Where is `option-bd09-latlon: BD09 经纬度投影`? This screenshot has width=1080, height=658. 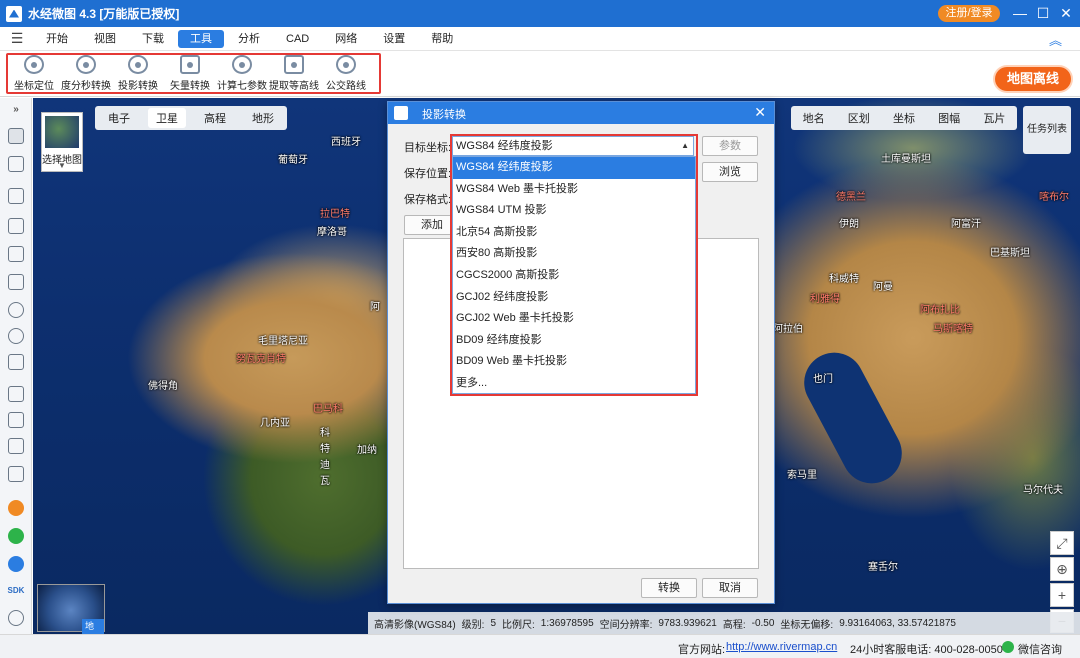
option-bd09-latlon: BD09 经纬度投影 is located at coordinates (574, 341).